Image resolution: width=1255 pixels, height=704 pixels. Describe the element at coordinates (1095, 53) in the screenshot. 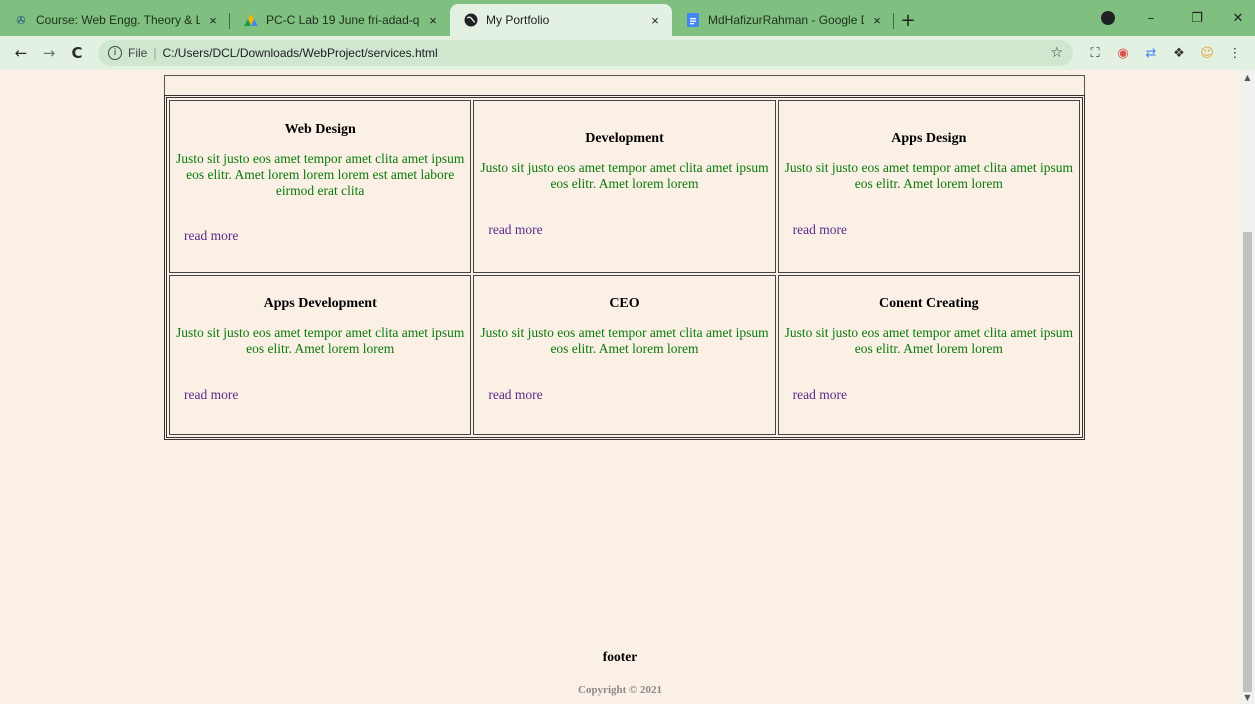

I see `extension-screenshot-icon: ⛶` at that location.